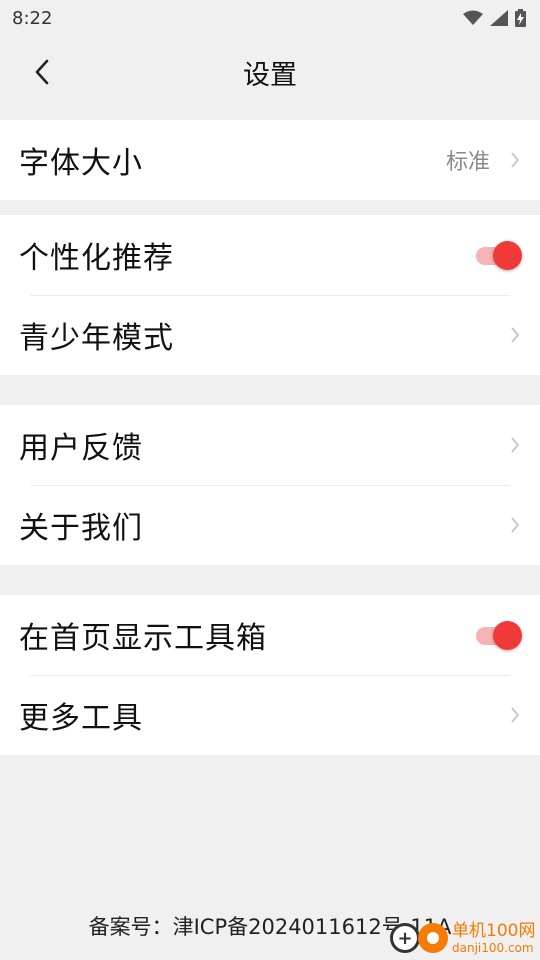 The width and height of the screenshot is (540, 960). What do you see at coordinates (32, 18) in the screenshot?
I see `status-time: 8:22` at bounding box center [32, 18].